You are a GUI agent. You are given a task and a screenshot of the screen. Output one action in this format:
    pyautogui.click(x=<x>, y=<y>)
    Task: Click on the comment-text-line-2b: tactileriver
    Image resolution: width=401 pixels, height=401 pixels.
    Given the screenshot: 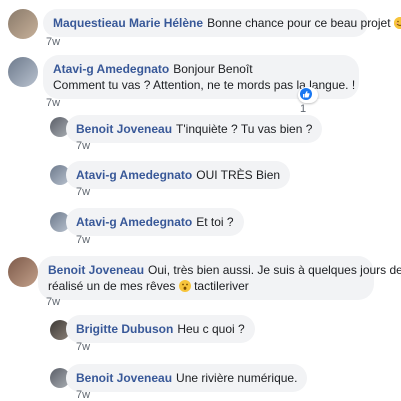 What is the action you would take?
    pyautogui.click(x=221, y=286)
    